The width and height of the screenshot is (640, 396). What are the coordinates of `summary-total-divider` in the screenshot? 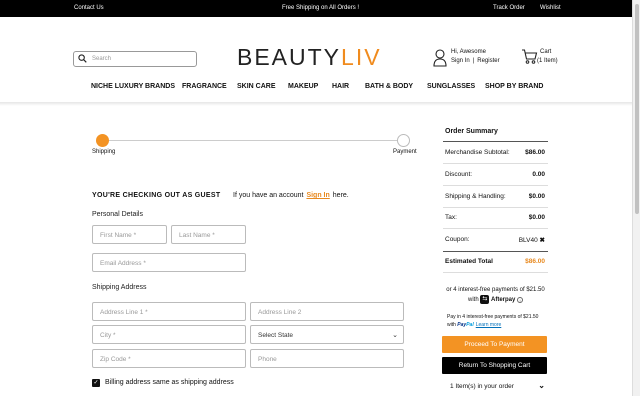 It's located at (495, 251).